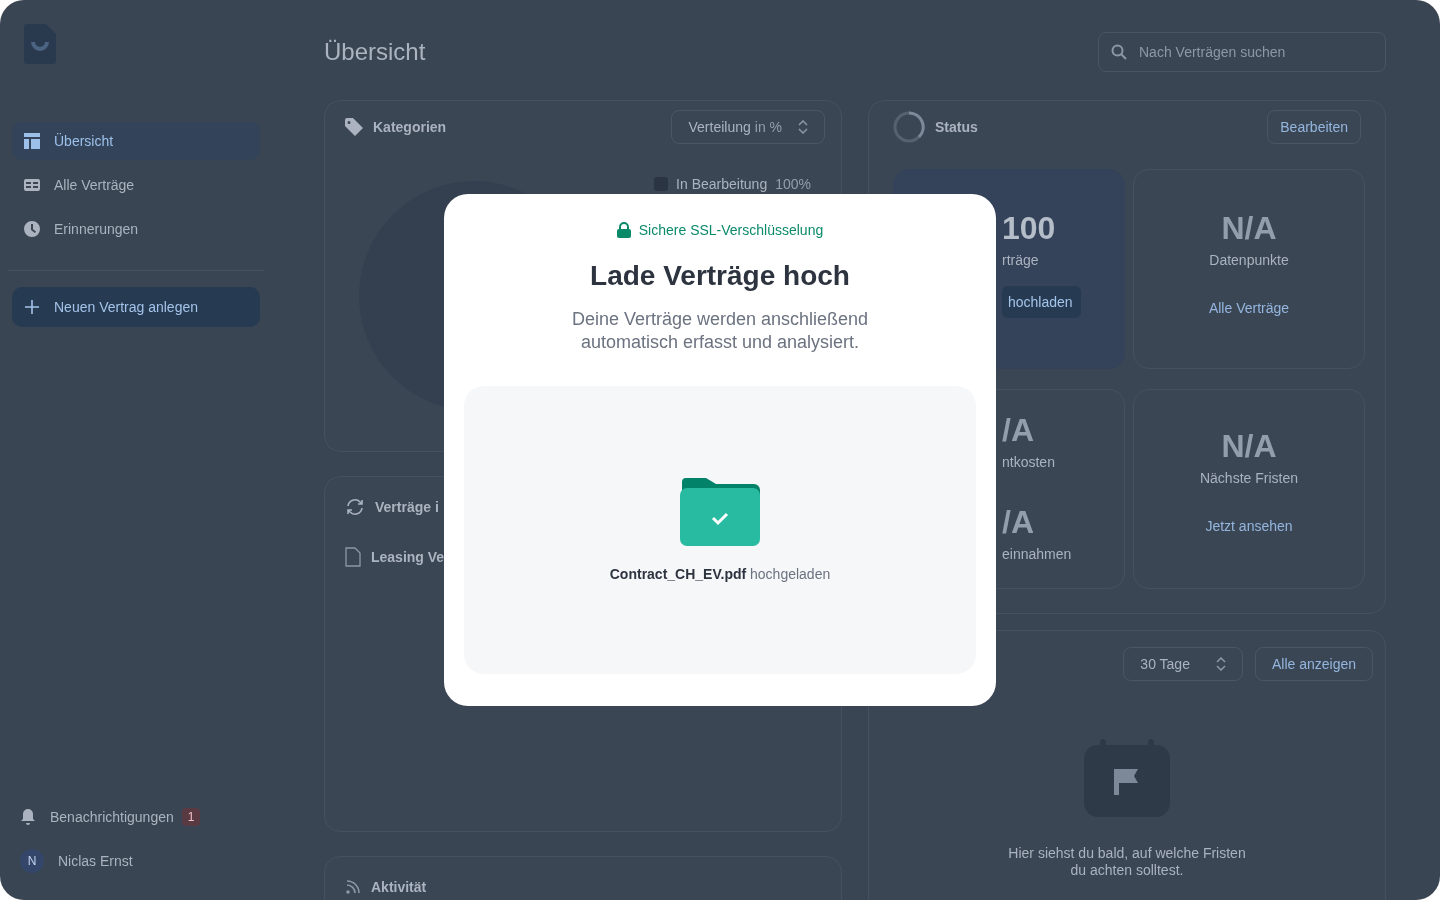 The width and height of the screenshot is (1440, 900). Describe the element at coordinates (1314, 127) in the screenshot. I see `edit-button: Bearbeiten` at that location.